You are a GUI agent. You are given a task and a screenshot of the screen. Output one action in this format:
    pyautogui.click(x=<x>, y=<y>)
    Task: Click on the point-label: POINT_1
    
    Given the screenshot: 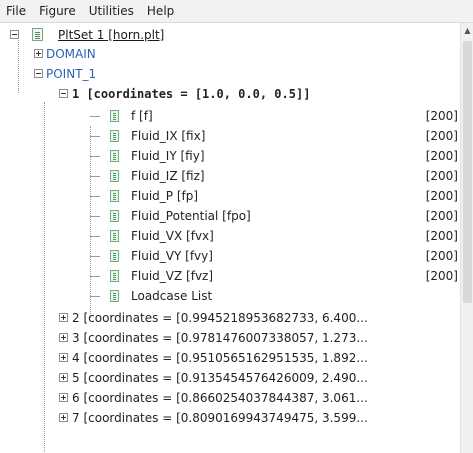 What is the action you would take?
    pyautogui.click(x=71, y=74)
    